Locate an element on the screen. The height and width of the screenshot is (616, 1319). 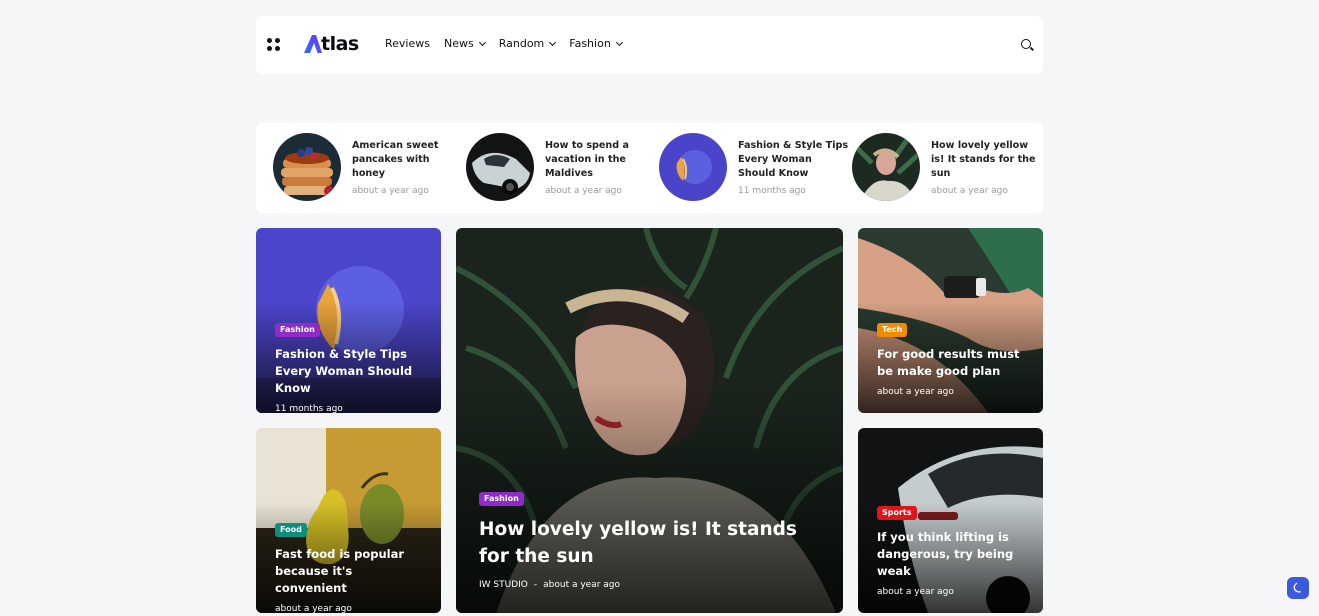
nav-item-news: News is located at coordinates (464, 44).